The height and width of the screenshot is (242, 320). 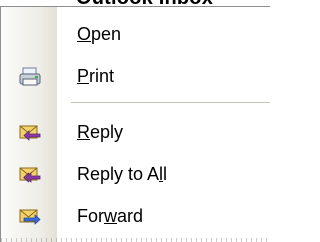 What do you see at coordinates (135, 35) in the screenshot?
I see `menu-item-open: Open` at bounding box center [135, 35].